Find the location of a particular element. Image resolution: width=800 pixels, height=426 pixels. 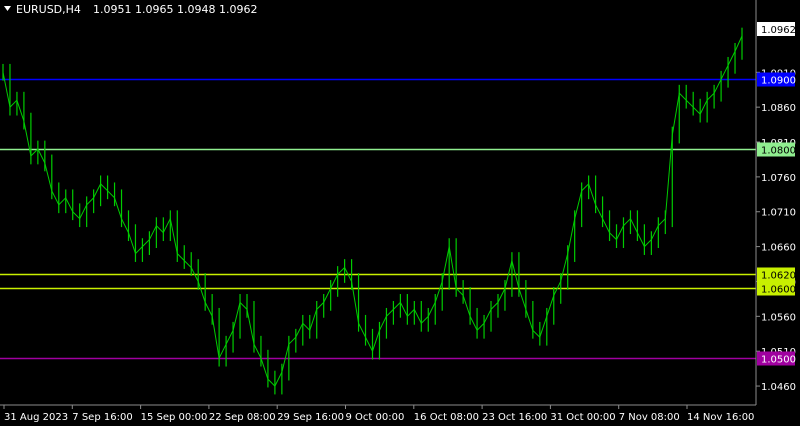

level-label-0: 1.0900 is located at coordinates (778, 81).